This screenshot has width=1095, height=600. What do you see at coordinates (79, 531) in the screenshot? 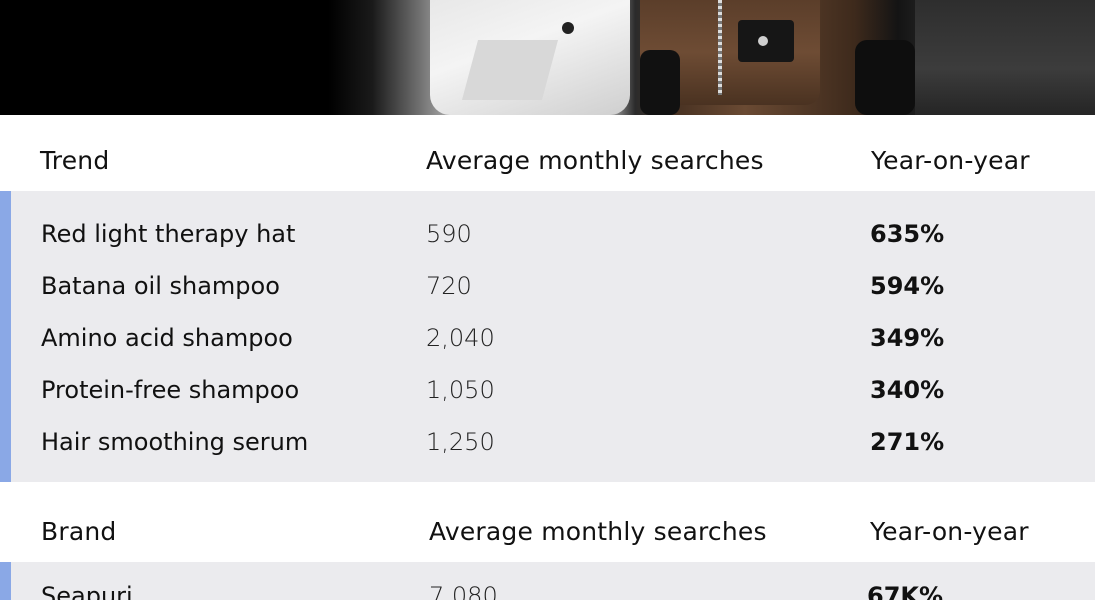
I see `brand-header-name: Brand` at bounding box center [79, 531].